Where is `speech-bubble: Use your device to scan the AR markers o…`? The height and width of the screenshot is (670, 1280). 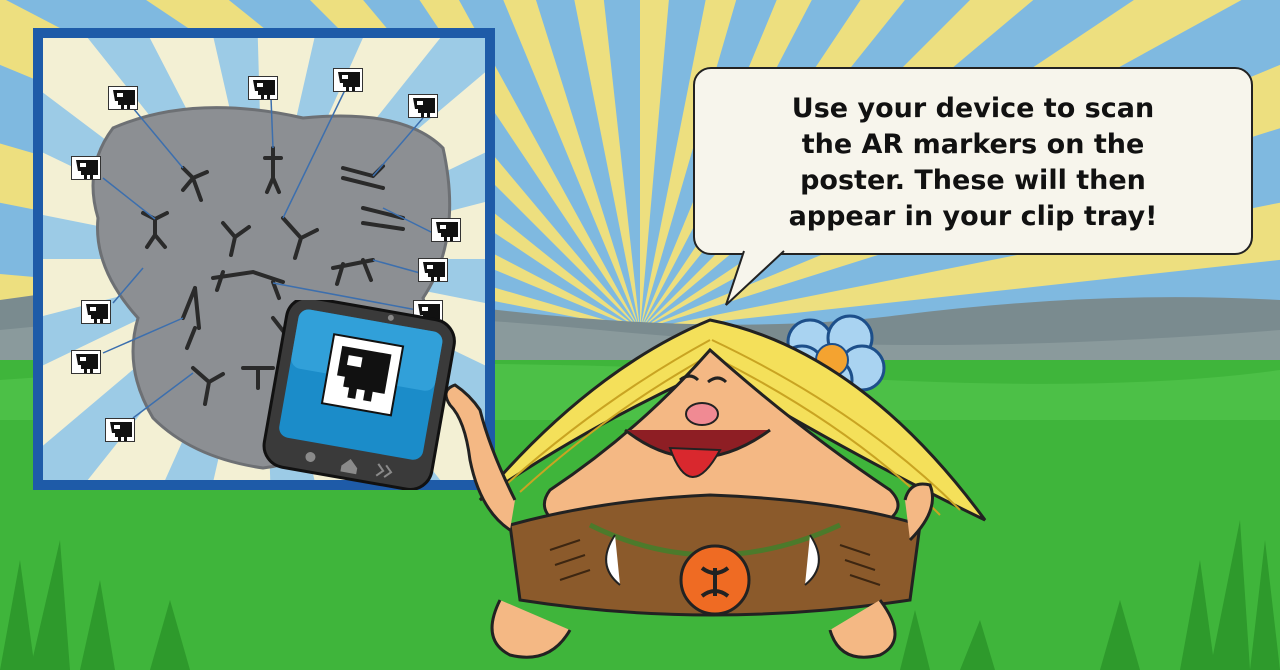 speech-bubble: Use your device to scan the AR markers o… is located at coordinates (973, 161).